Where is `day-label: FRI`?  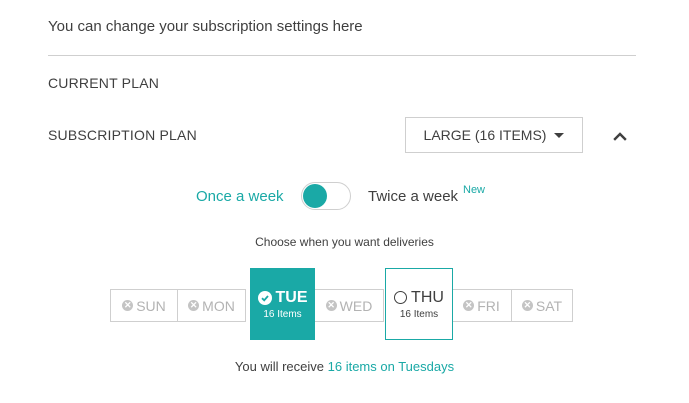
day-label: FRI is located at coordinates (488, 305).